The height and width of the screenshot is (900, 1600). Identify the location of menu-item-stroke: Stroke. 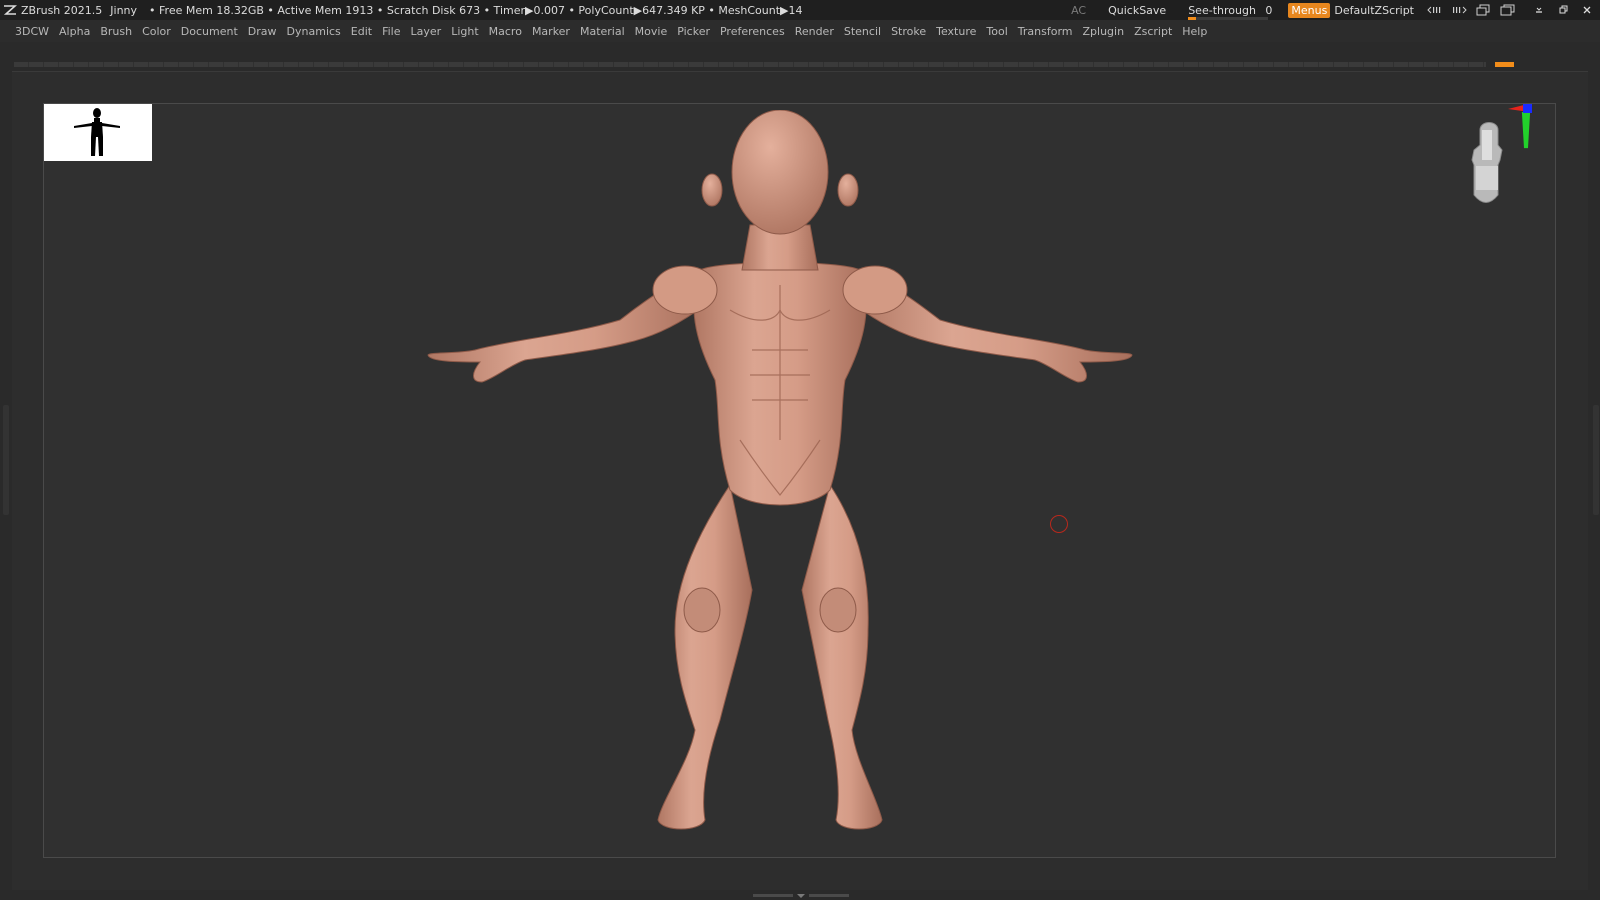
(908, 31).